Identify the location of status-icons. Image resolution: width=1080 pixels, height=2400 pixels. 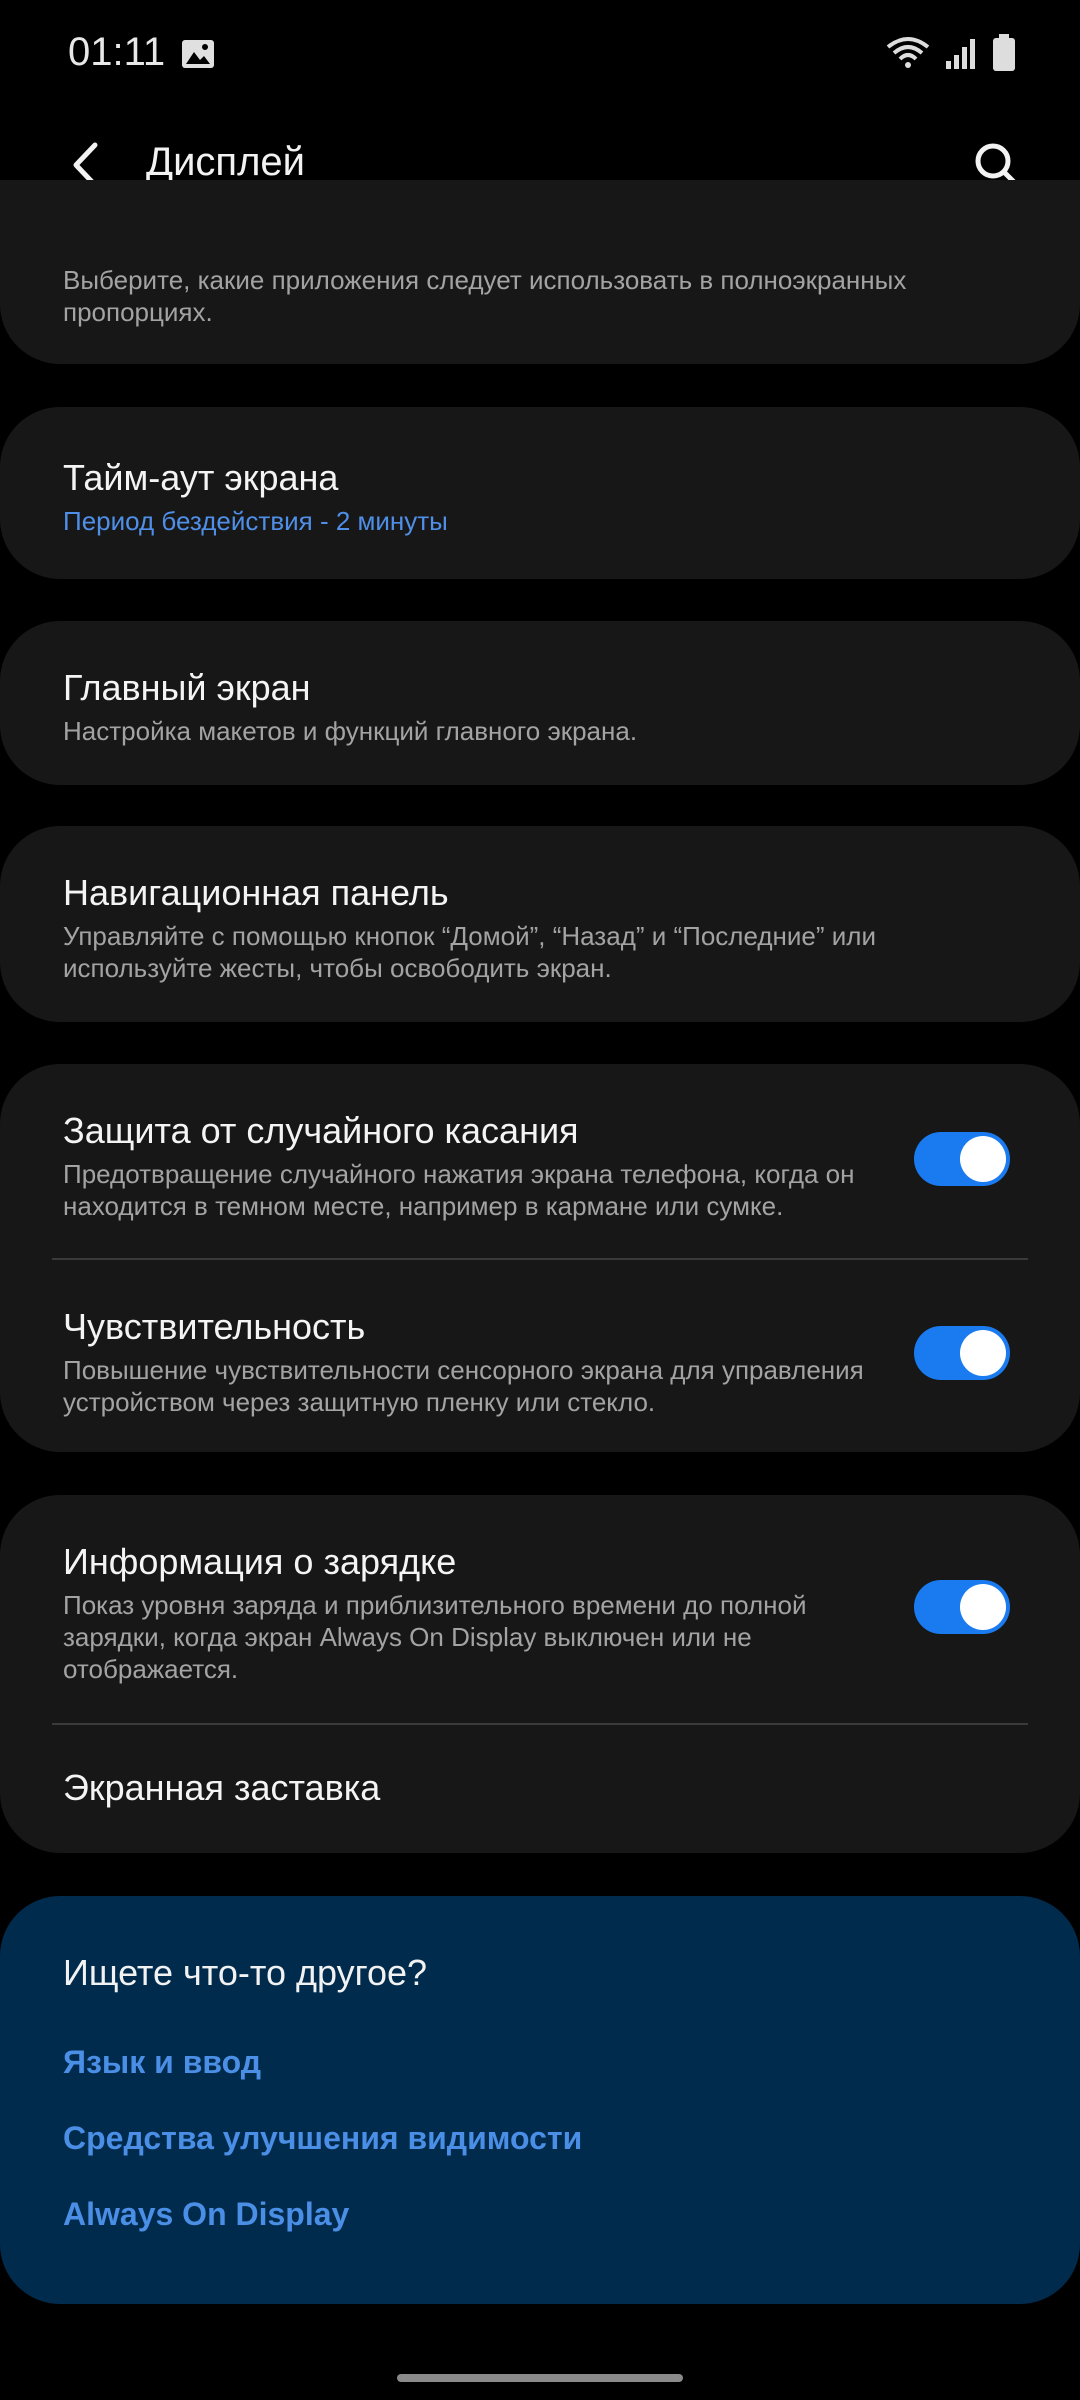
(951, 53).